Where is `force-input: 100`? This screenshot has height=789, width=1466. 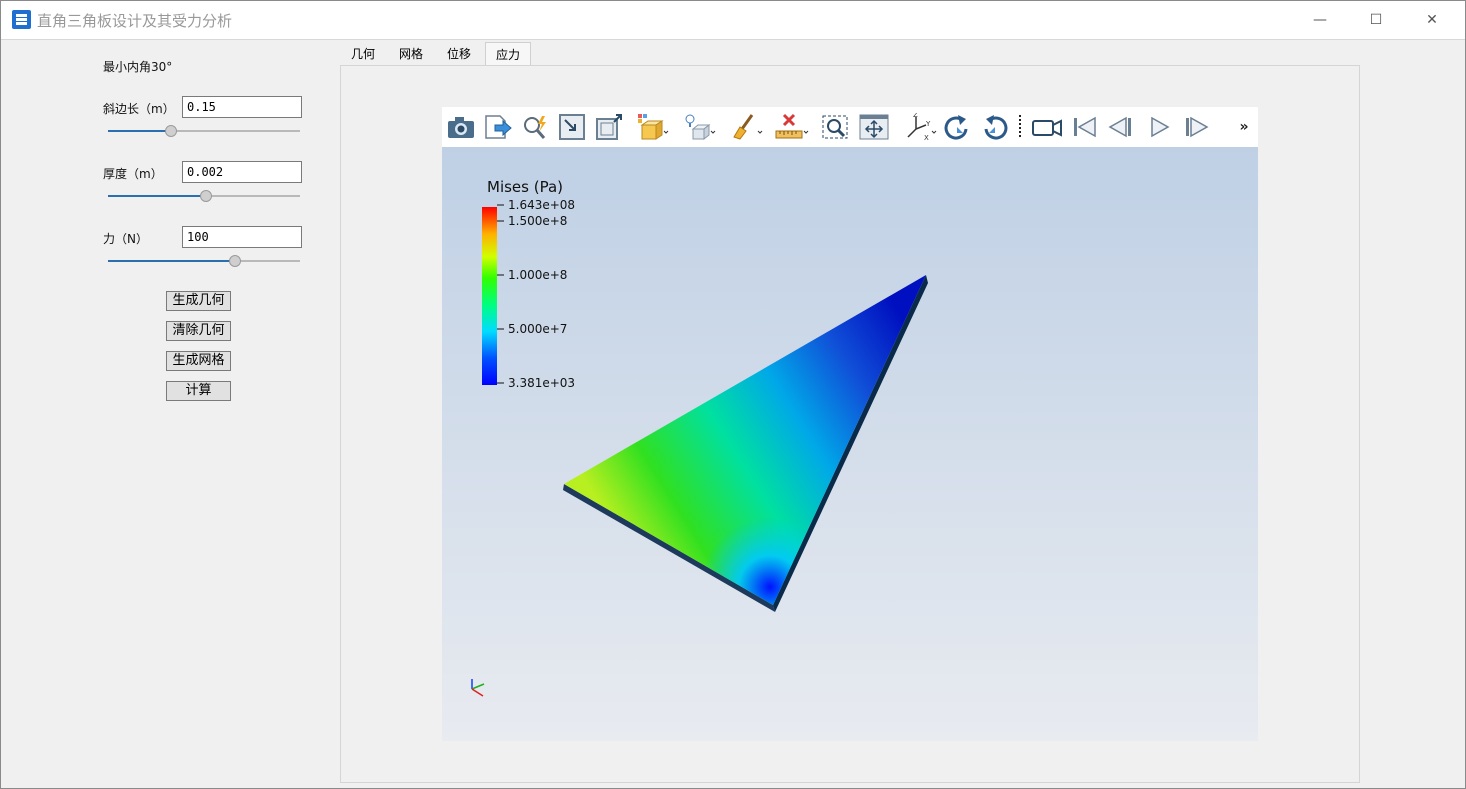
force-input: 100 is located at coordinates (242, 237).